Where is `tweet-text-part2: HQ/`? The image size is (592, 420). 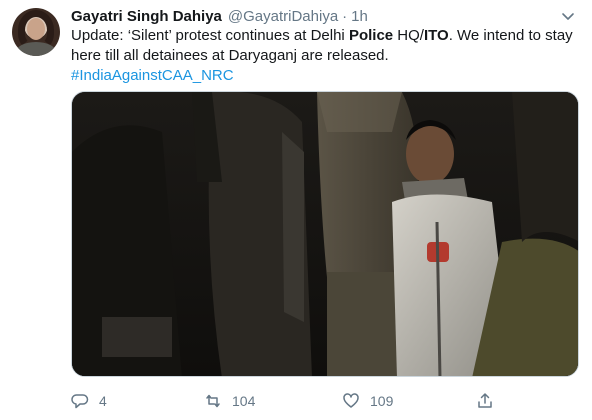 tweet-text-part2: HQ/ is located at coordinates (408, 35).